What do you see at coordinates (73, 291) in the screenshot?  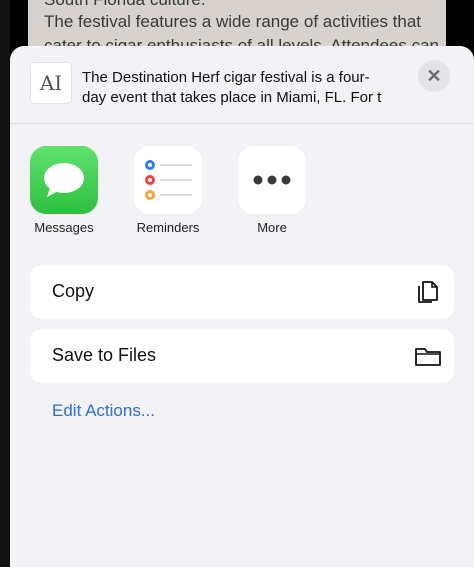 I see `copy-label: Copy` at bounding box center [73, 291].